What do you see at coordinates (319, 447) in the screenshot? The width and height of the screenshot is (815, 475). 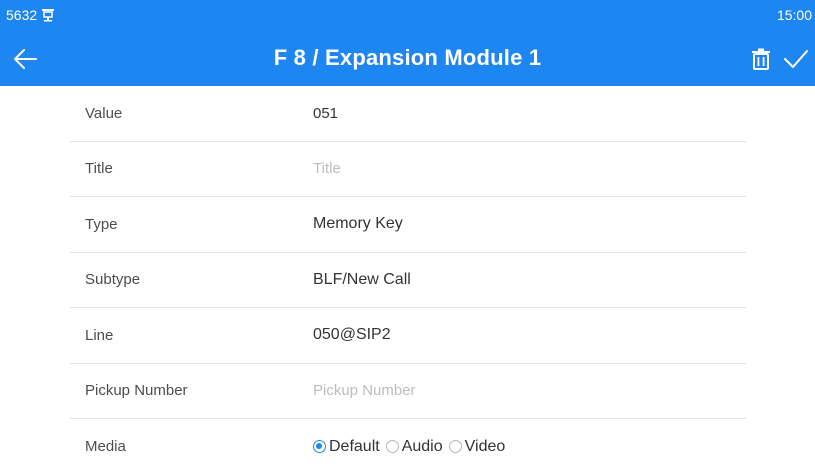 I see `radio-checked-icon` at bounding box center [319, 447].